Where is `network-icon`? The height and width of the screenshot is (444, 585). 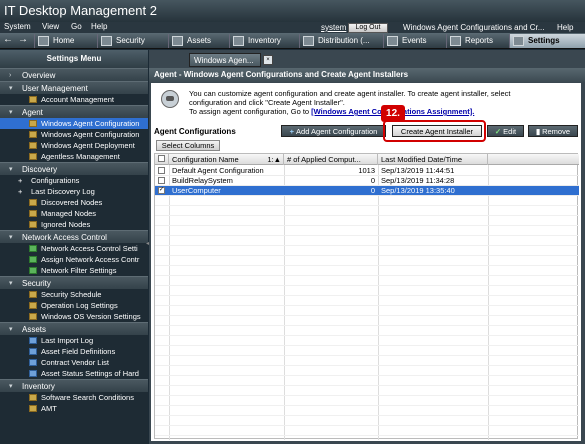
network-icon is located at coordinates (33, 259).